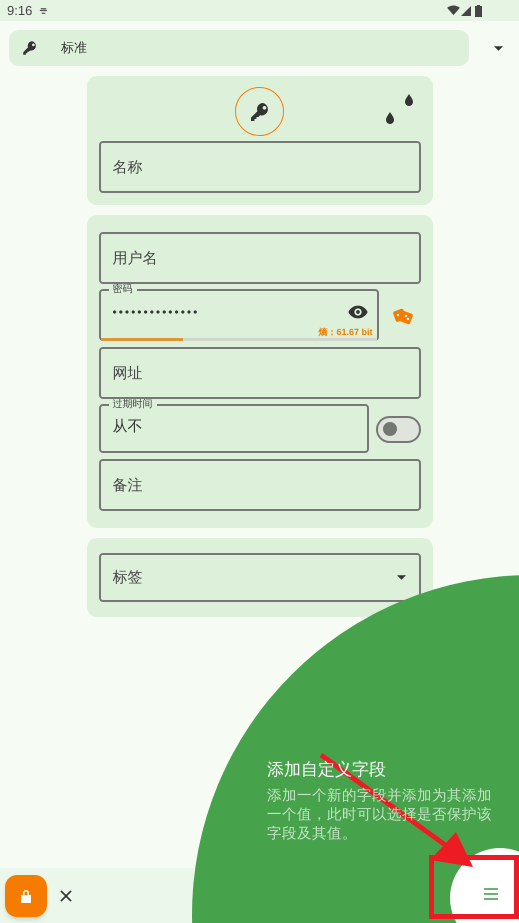  What do you see at coordinates (259, 258) in the screenshot?
I see `text-field: 用户名` at bounding box center [259, 258].